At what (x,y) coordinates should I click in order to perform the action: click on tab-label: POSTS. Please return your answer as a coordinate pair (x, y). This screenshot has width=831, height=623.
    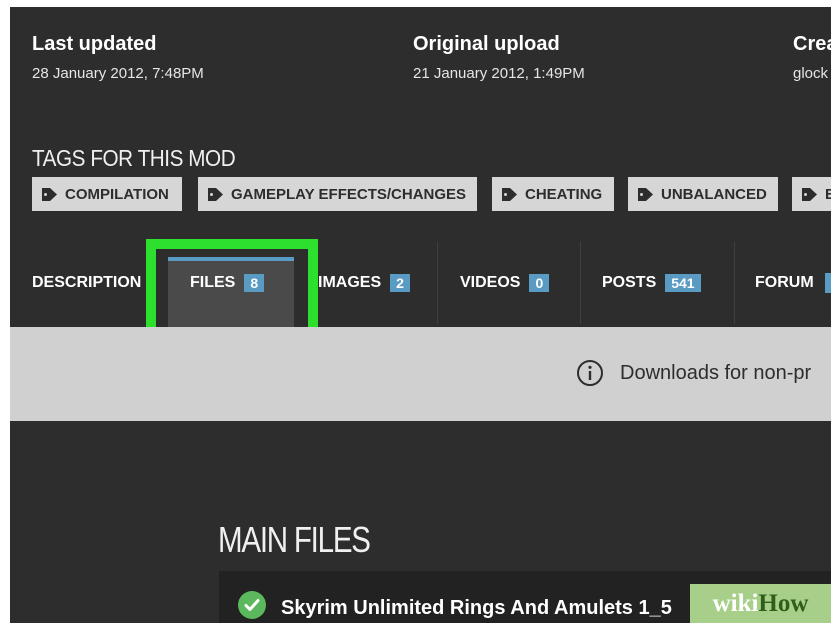
    Looking at the image, I should click on (629, 282).